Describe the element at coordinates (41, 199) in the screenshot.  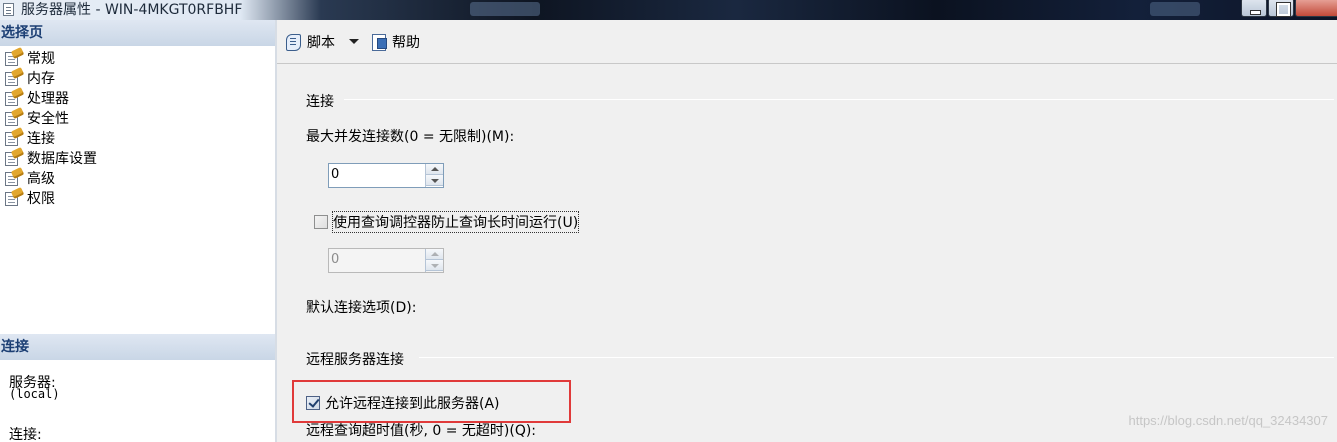
I see `sidebar-item-label: 权限` at that location.